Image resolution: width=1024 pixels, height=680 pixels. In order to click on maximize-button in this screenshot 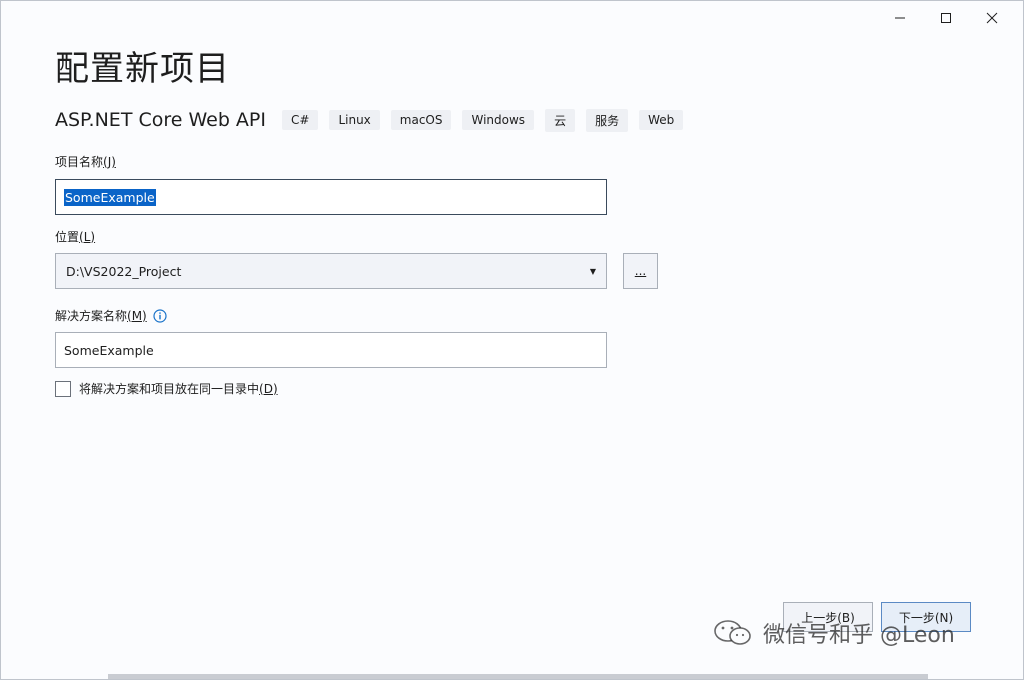, I will do `click(946, 18)`.